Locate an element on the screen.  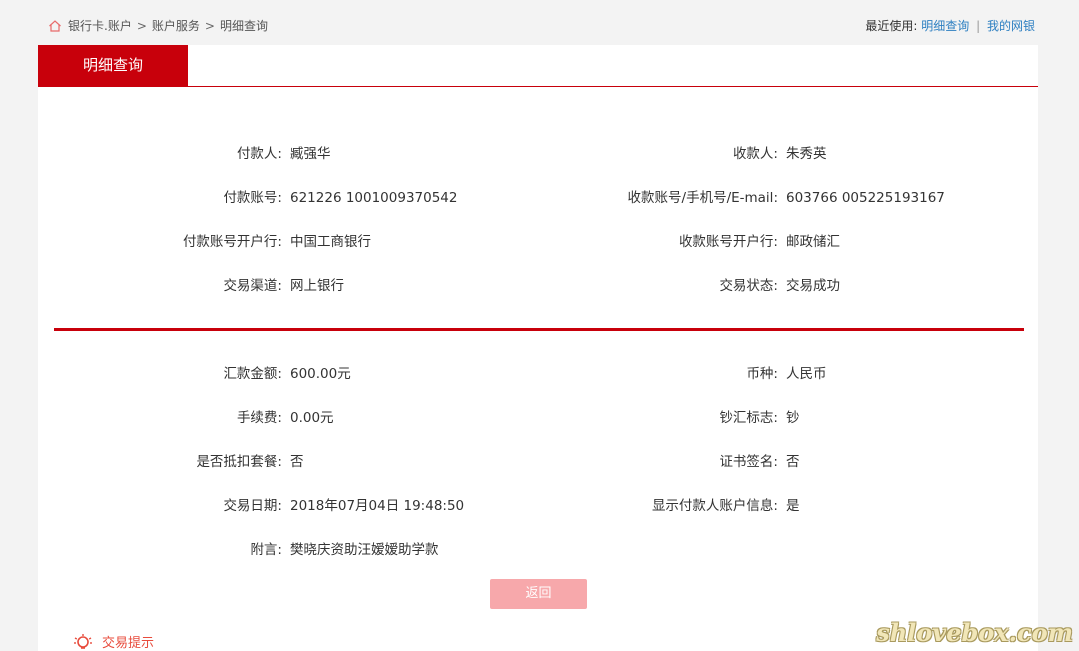
payer-value: 臧强华 is located at coordinates (310, 154).